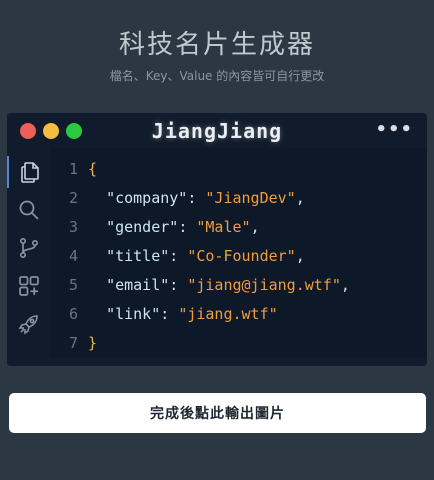 The height and width of the screenshot is (480, 434). Describe the element at coordinates (28, 172) in the screenshot. I see `files-icon` at that location.